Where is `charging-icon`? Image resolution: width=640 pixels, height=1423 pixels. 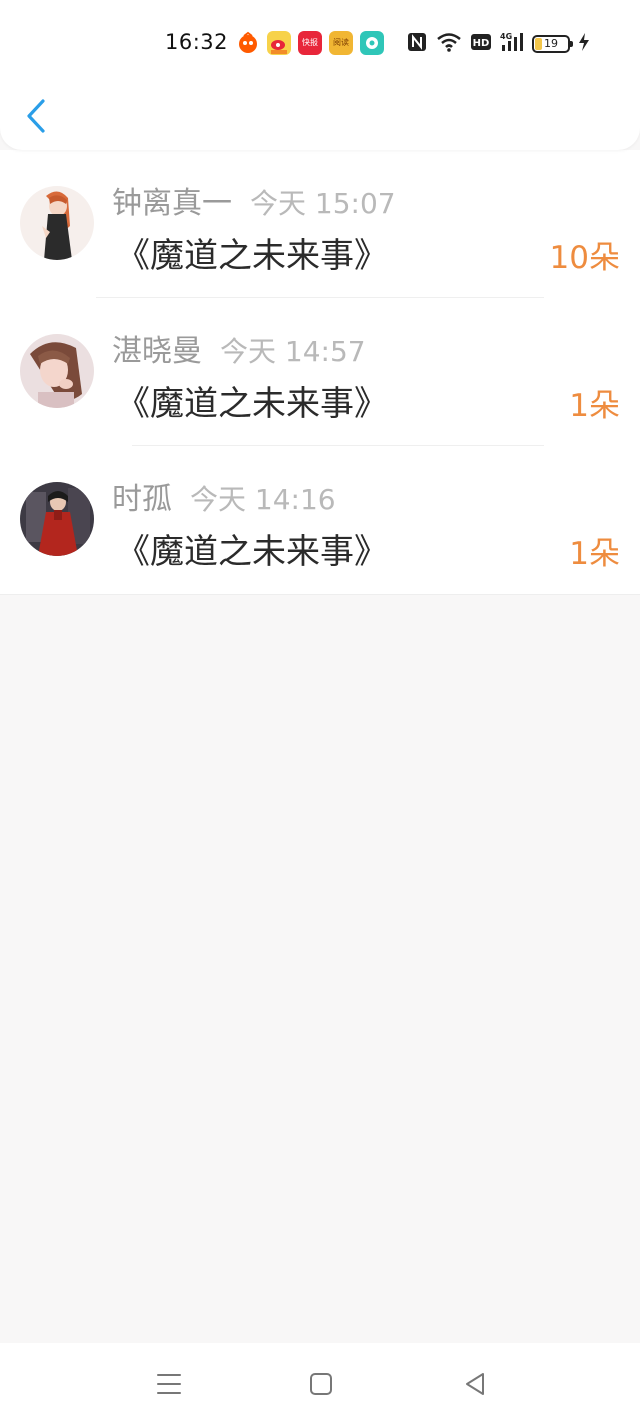 charging-icon is located at coordinates (584, 44).